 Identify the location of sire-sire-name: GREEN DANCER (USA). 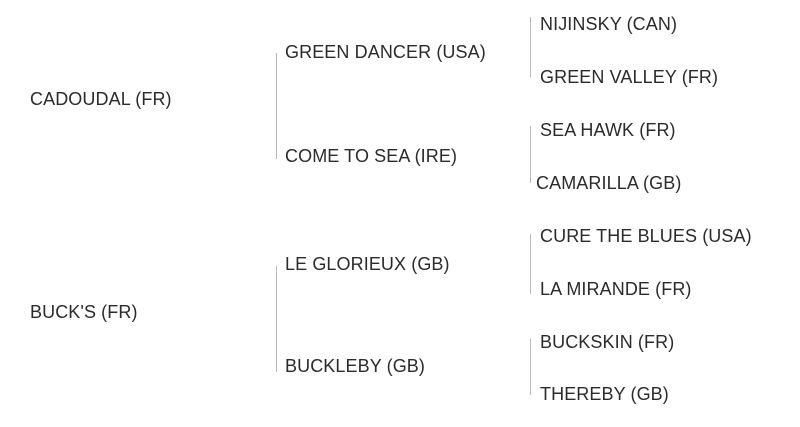
(385, 52).